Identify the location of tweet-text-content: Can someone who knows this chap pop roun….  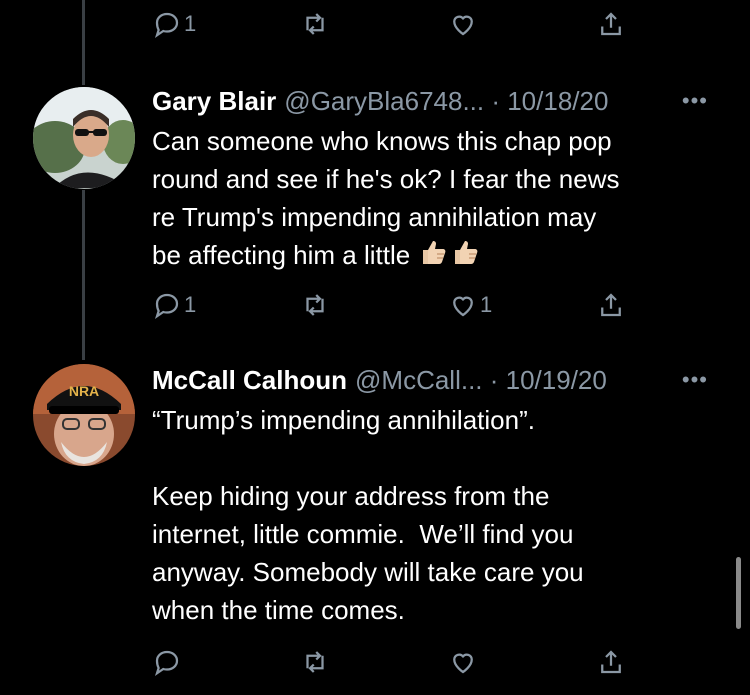
(386, 198).